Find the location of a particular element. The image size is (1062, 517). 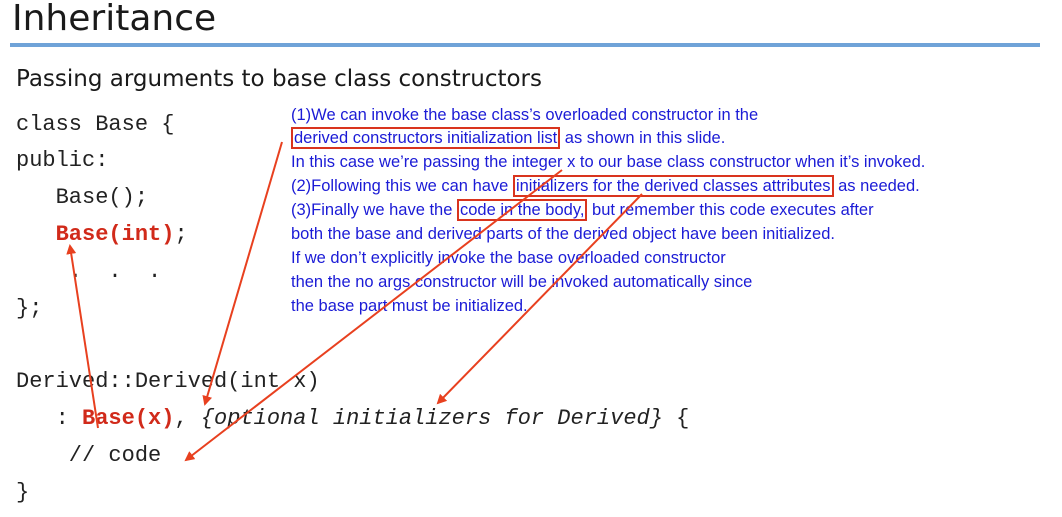

code-line: // code is located at coordinates (89, 455).